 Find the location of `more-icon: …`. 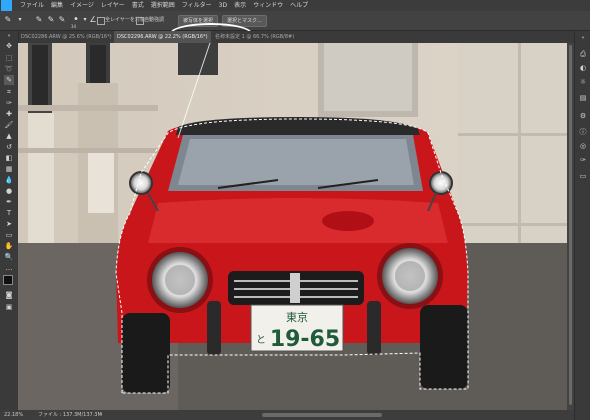

more-icon: … is located at coordinates (9, 268).